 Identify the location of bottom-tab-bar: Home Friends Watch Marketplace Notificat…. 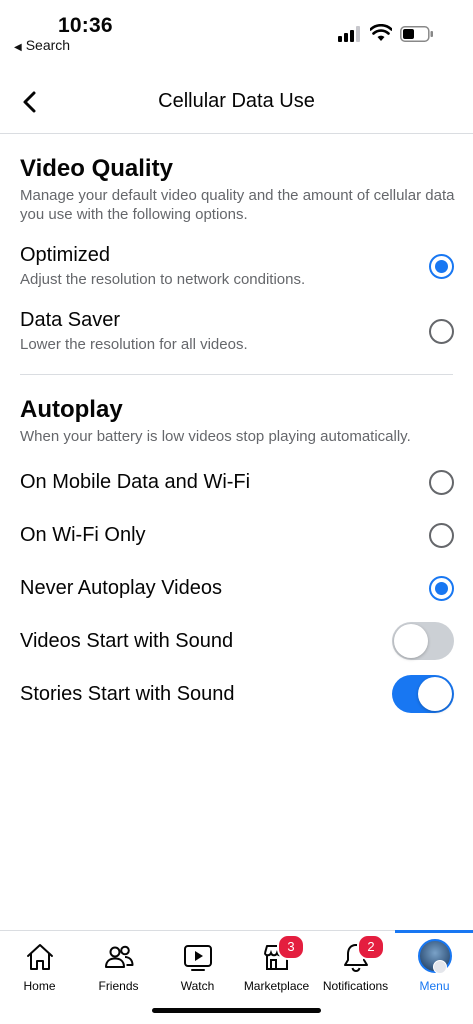
(236, 965).